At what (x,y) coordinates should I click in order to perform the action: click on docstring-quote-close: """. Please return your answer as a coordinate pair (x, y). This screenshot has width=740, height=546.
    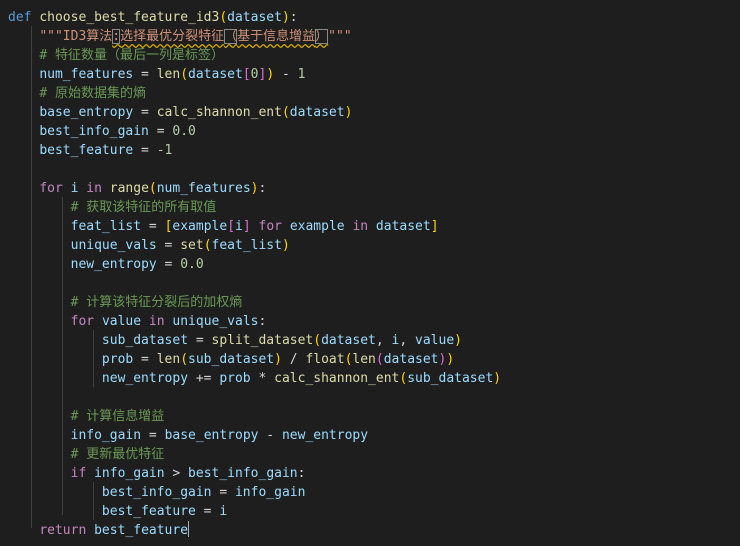
    Looking at the image, I should click on (340, 36).